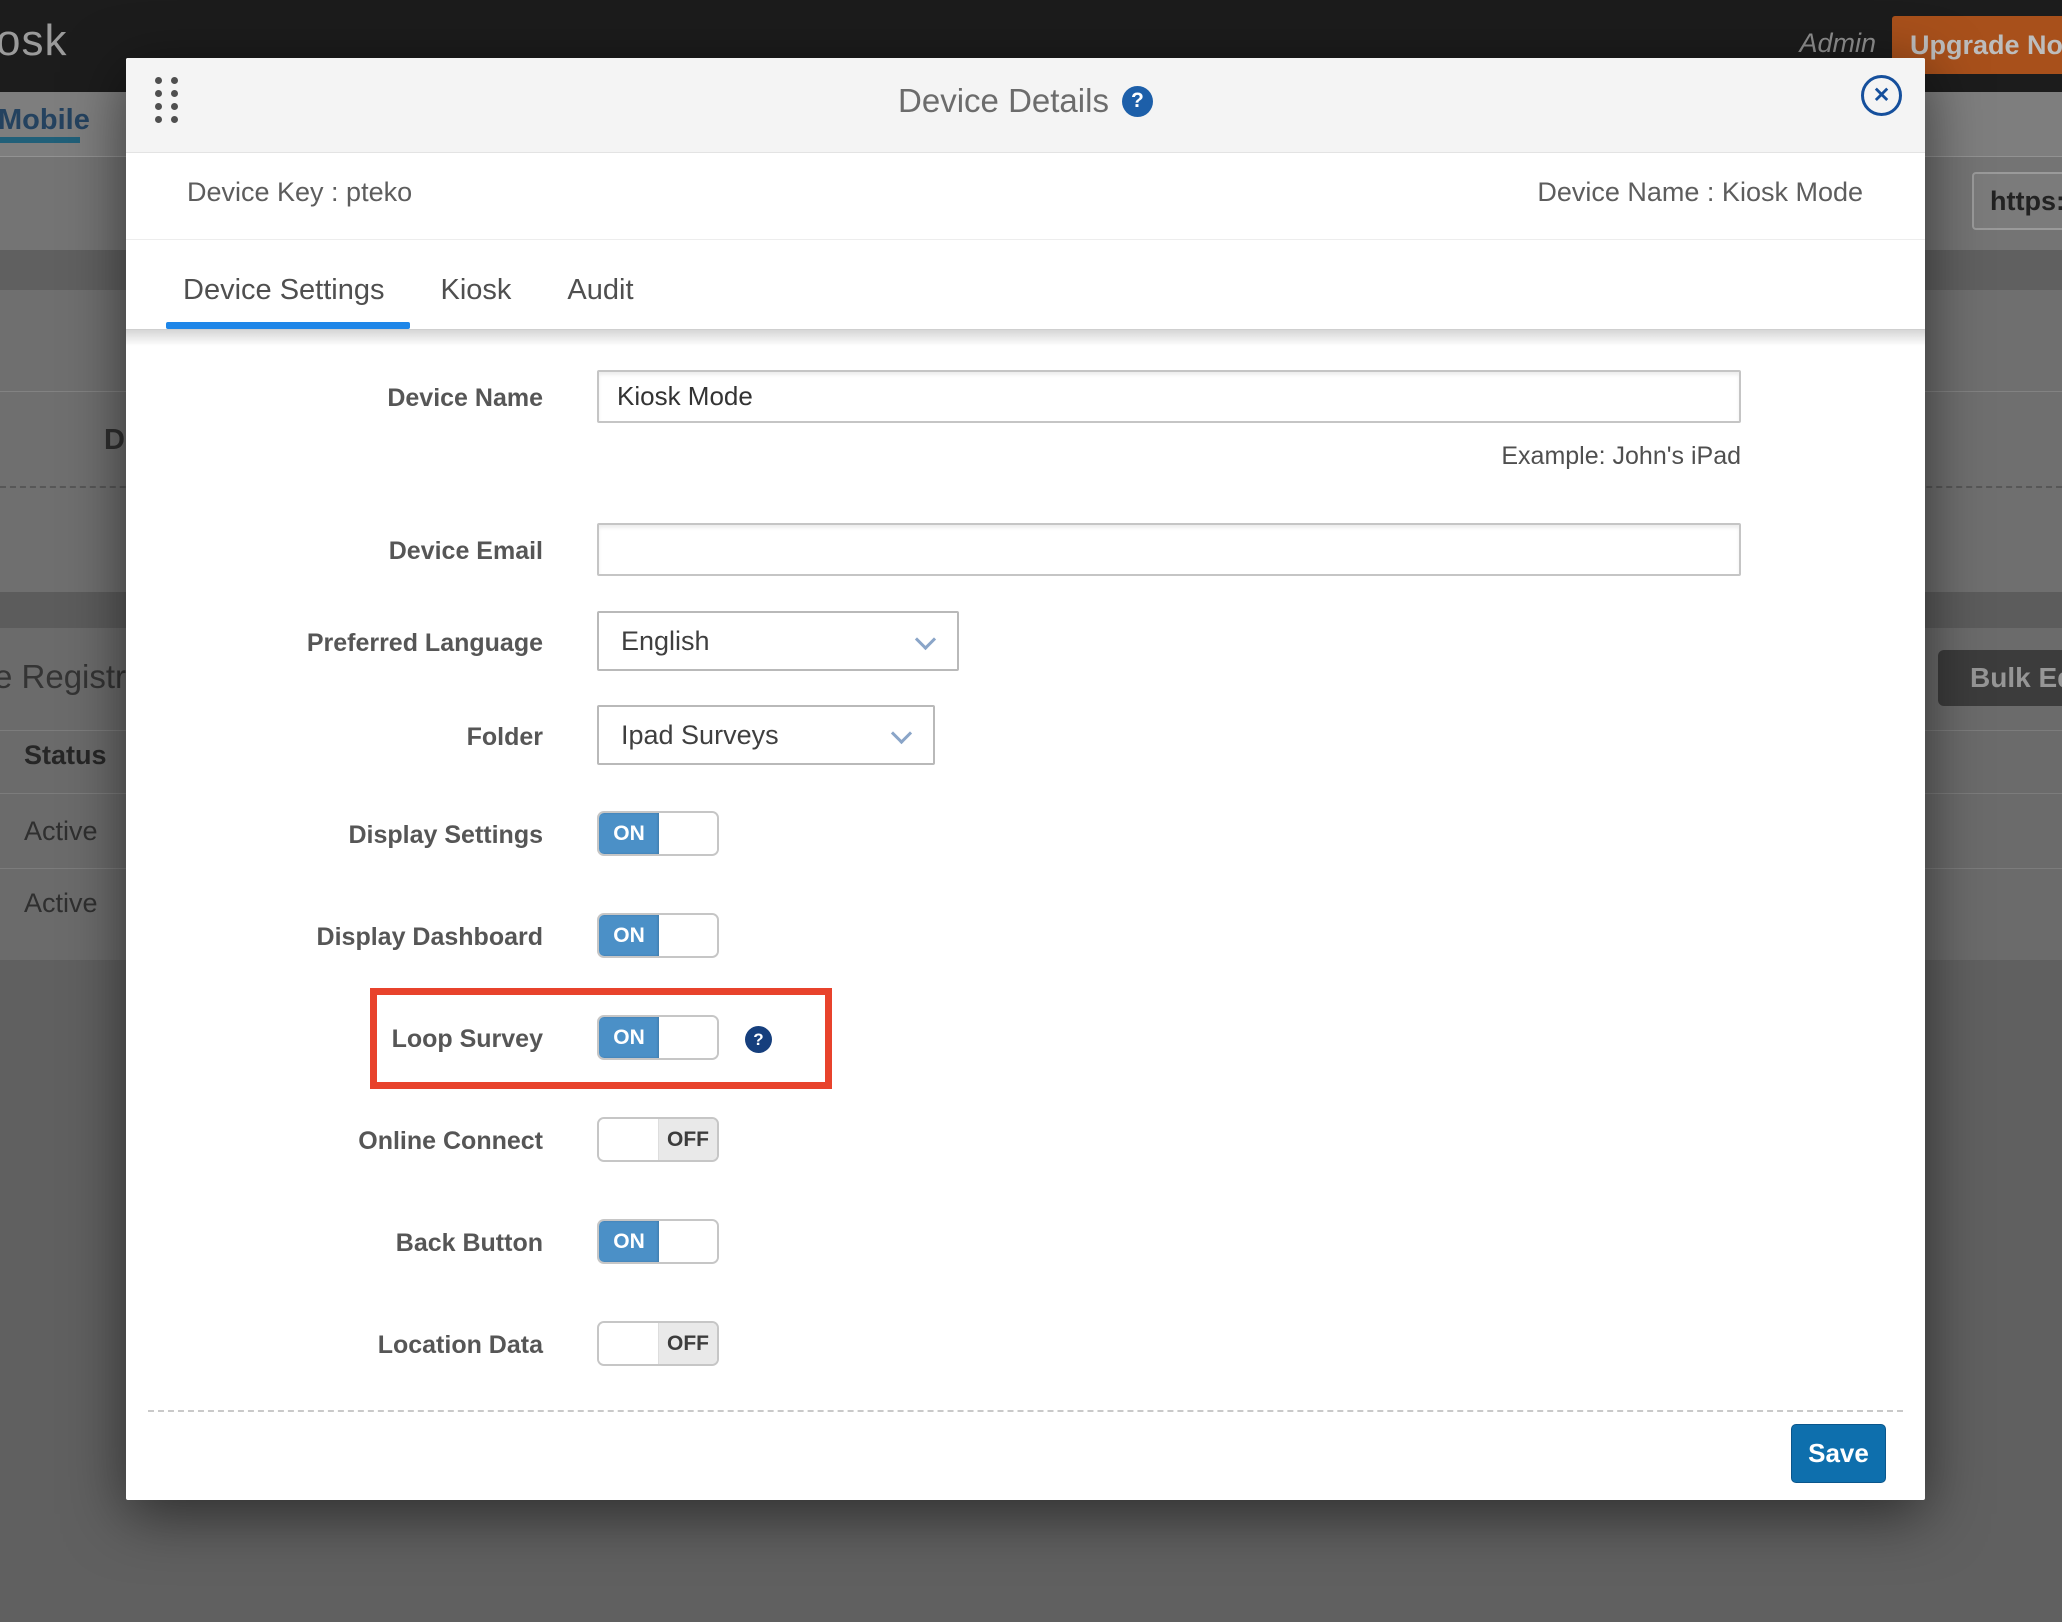 This screenshot has width=2062, height=1622. Describe the element at coordinates (284, 290) in the screenshot. I see `tab-device-settings: Device Settings` at that location.